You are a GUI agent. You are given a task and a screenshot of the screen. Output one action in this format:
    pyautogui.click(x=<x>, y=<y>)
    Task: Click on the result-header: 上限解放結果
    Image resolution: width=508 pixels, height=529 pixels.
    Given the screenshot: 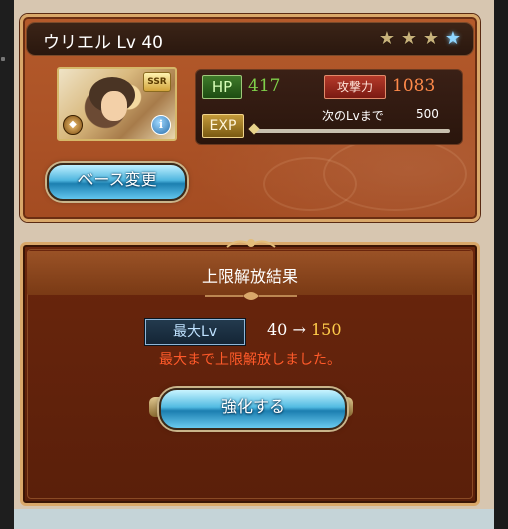 What is the action you would take?
    pyautogui.click(x=250, y=275)
    